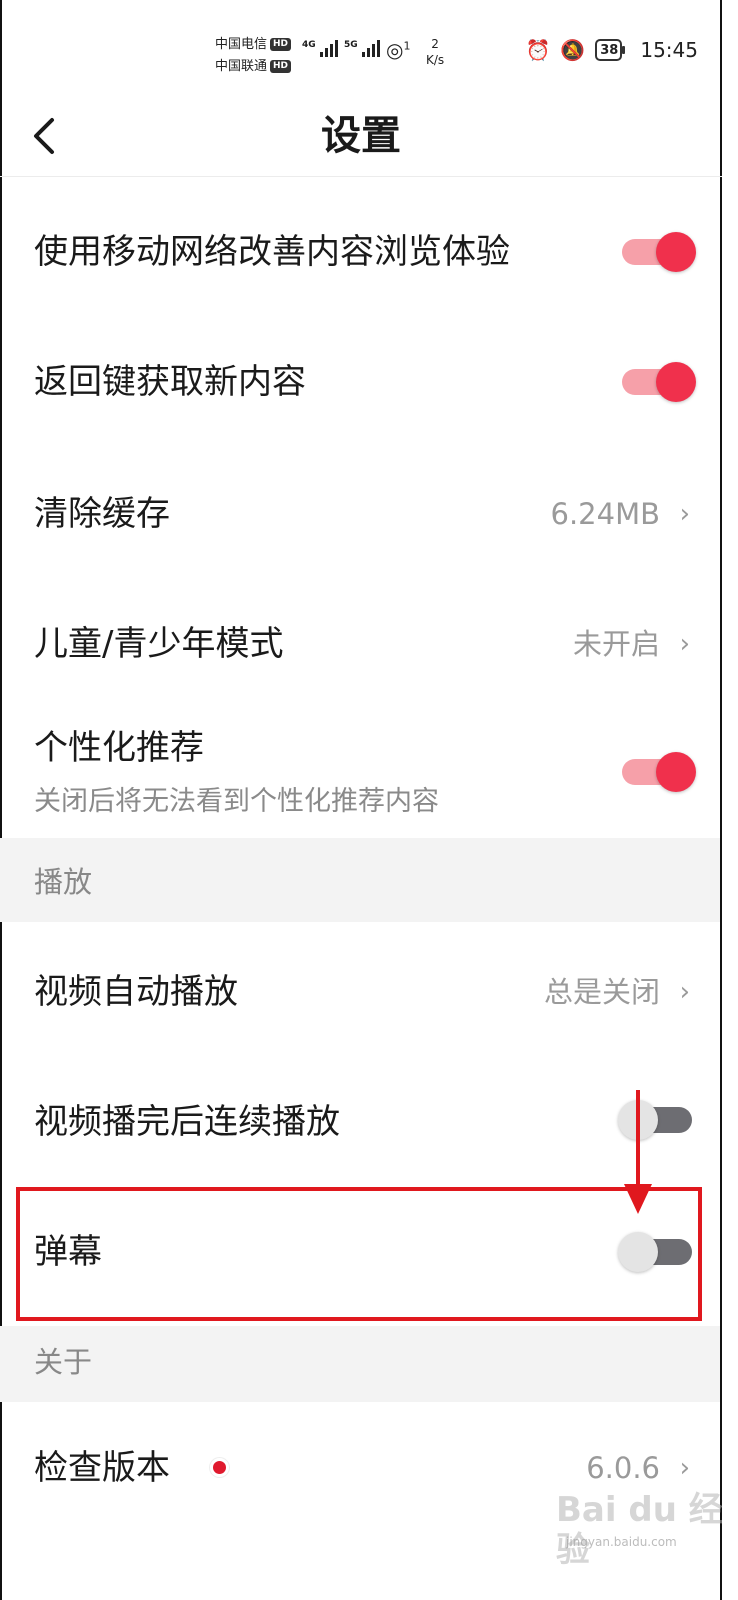  Describe the element at coordinates (398, 50) in the screenshot. I see `hotspot-icon: ◎1` at that location.